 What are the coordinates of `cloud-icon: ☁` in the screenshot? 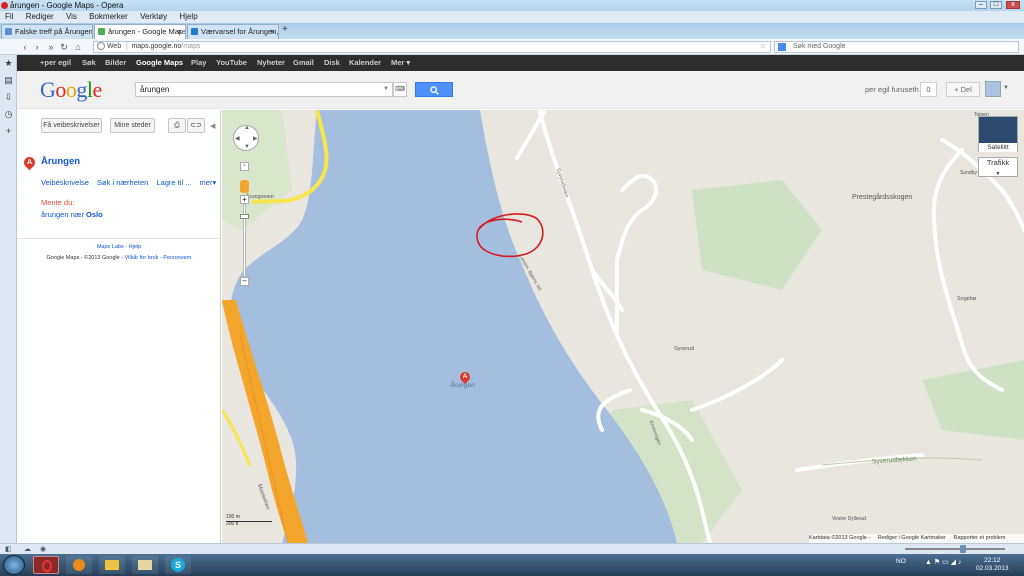 It's located at (27, 549).